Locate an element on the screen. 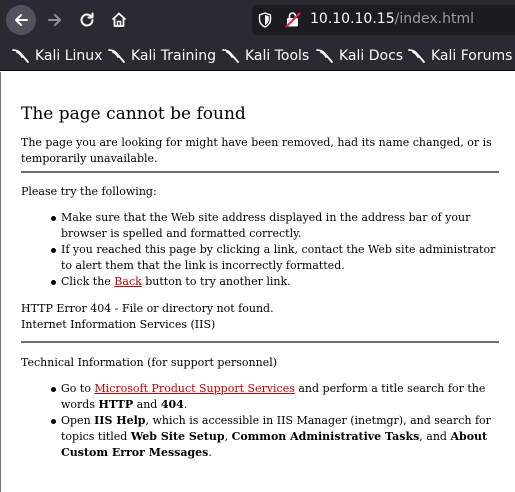  back-link: Back is located at coordinates (127, 281).